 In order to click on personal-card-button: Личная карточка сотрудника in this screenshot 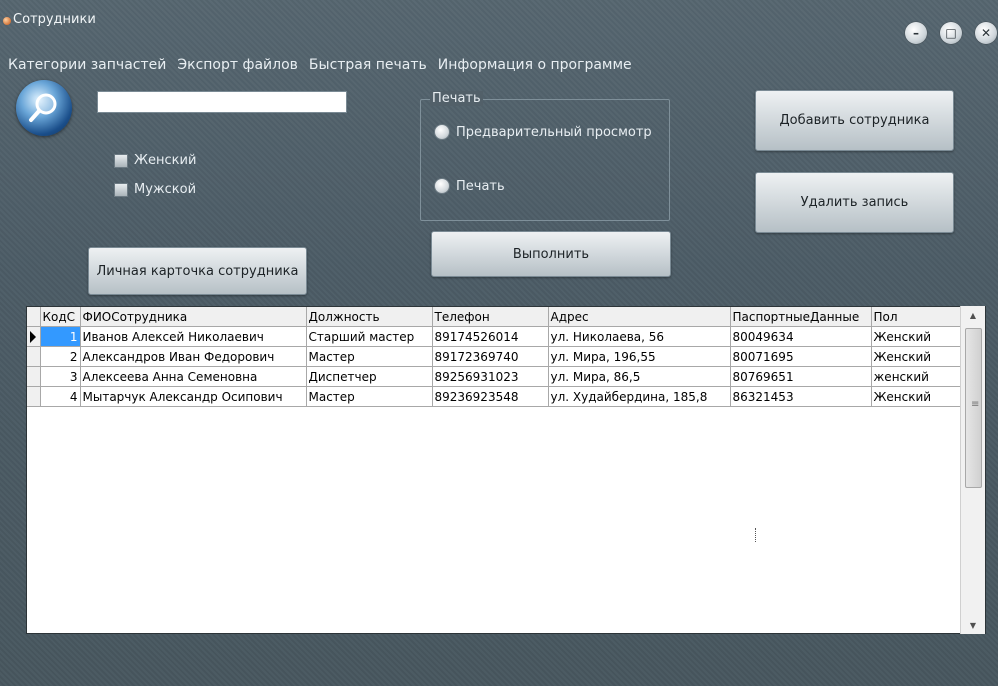, I will do `click(197, 271)`.